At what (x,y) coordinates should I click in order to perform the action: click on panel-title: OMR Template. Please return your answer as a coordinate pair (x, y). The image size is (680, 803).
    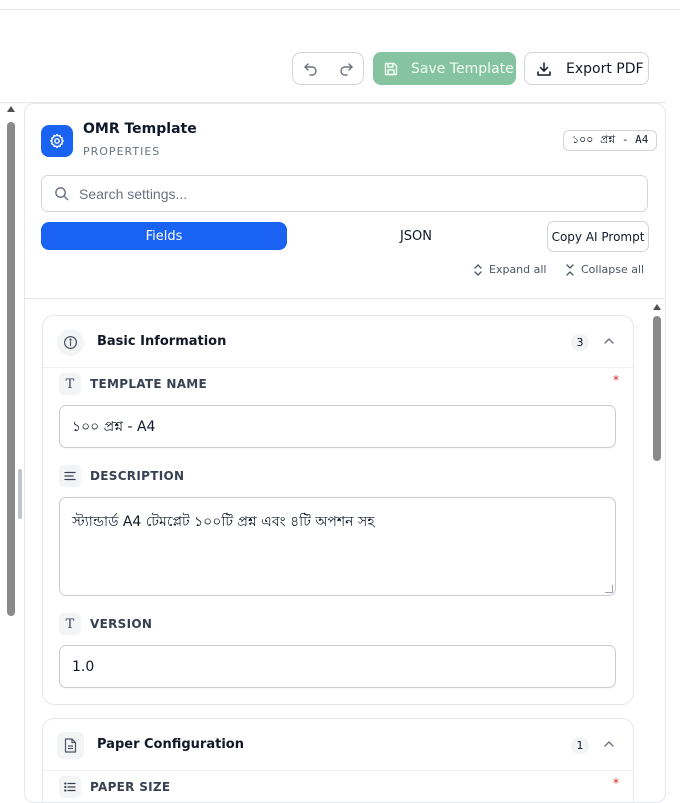
    Looking at the image, I should click on (140, 129).